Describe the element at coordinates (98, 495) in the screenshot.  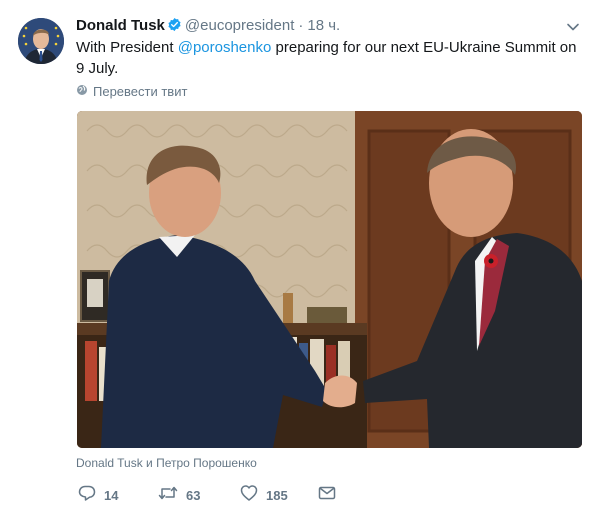
I see `reply-button: 14` at that location.